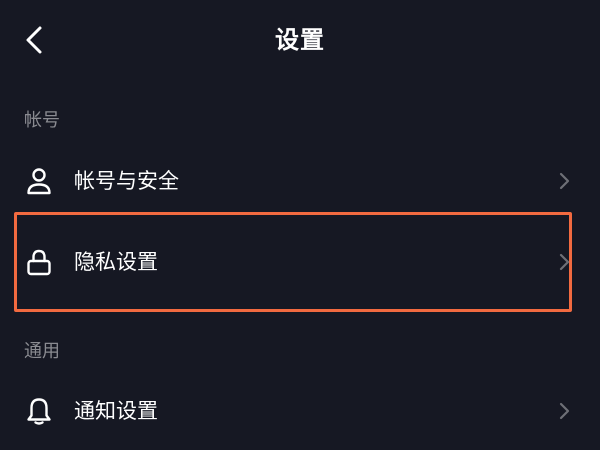  I want to click on settings-item-label: 帐号与安全, so click(126, 181).